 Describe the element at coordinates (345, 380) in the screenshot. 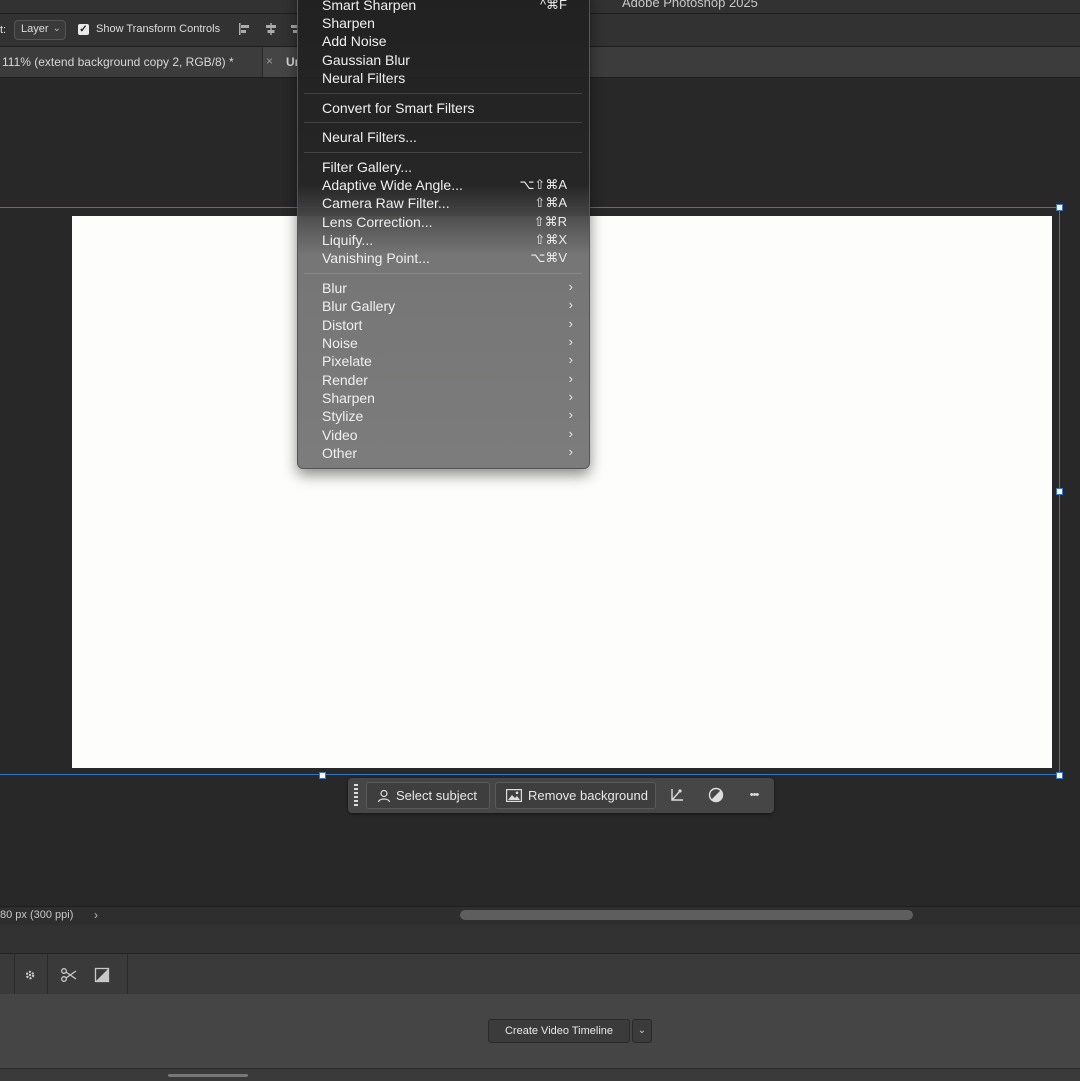

I see `menu-item-render: Render` at that location.